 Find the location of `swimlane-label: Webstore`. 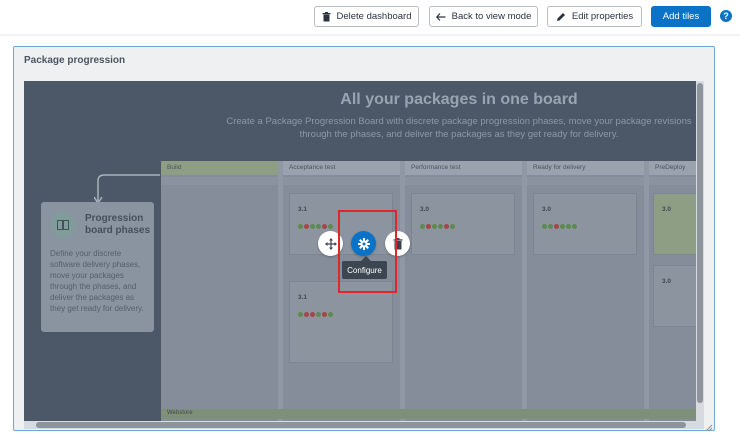

swimlane-label: Webstore is located at coordinates (432, 414).